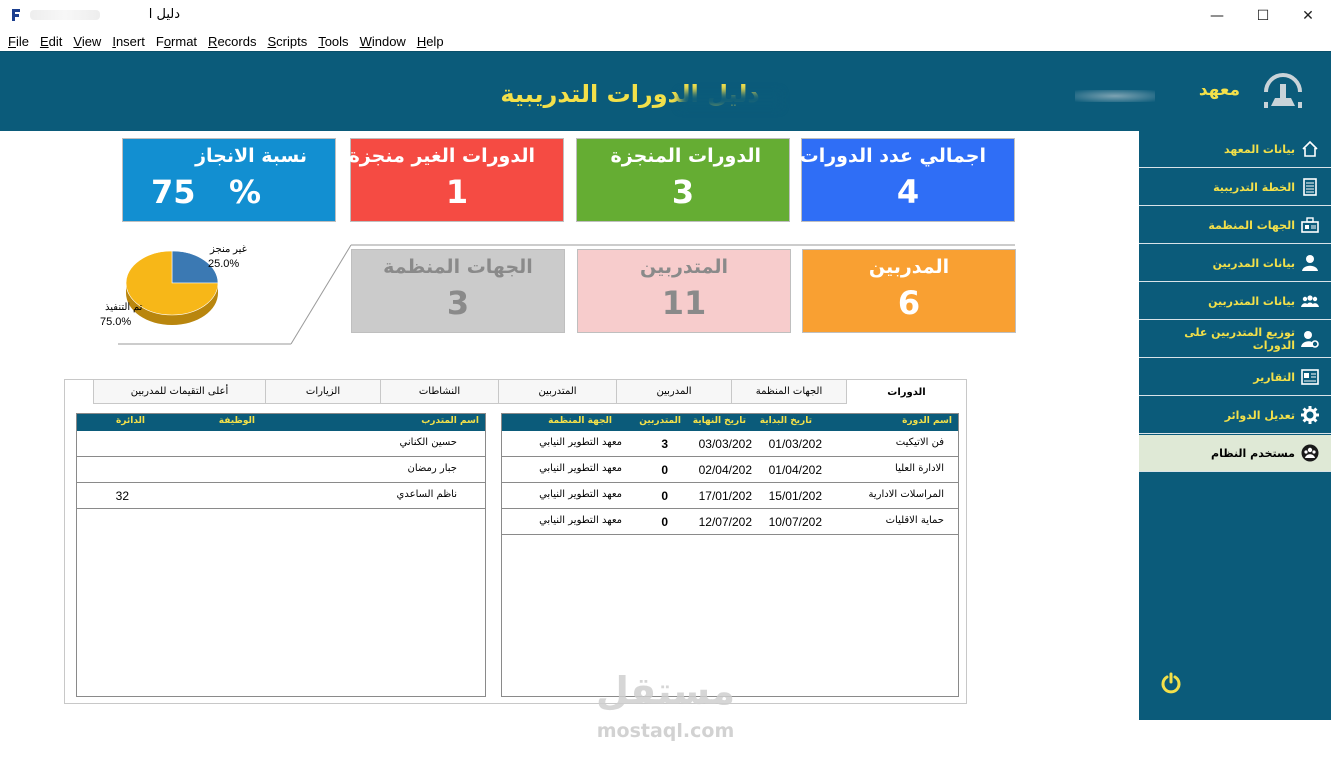 This screenshot has width=1331, height=762. Describe the element at coordinates (236, 421) in the screenshot. I see `col-job: الوظيفة` at that location.